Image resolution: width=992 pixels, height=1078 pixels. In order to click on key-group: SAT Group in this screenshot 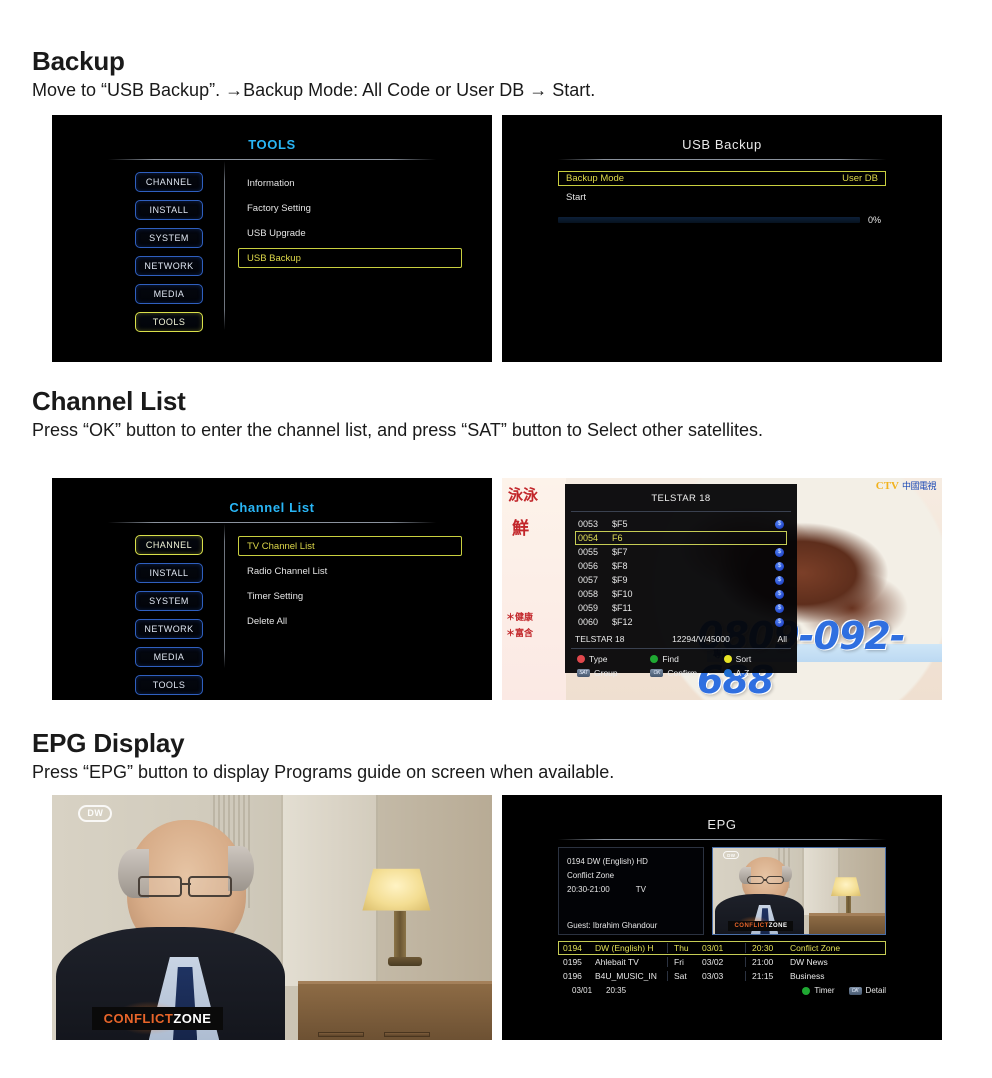, I will do `click(608, 673)`.